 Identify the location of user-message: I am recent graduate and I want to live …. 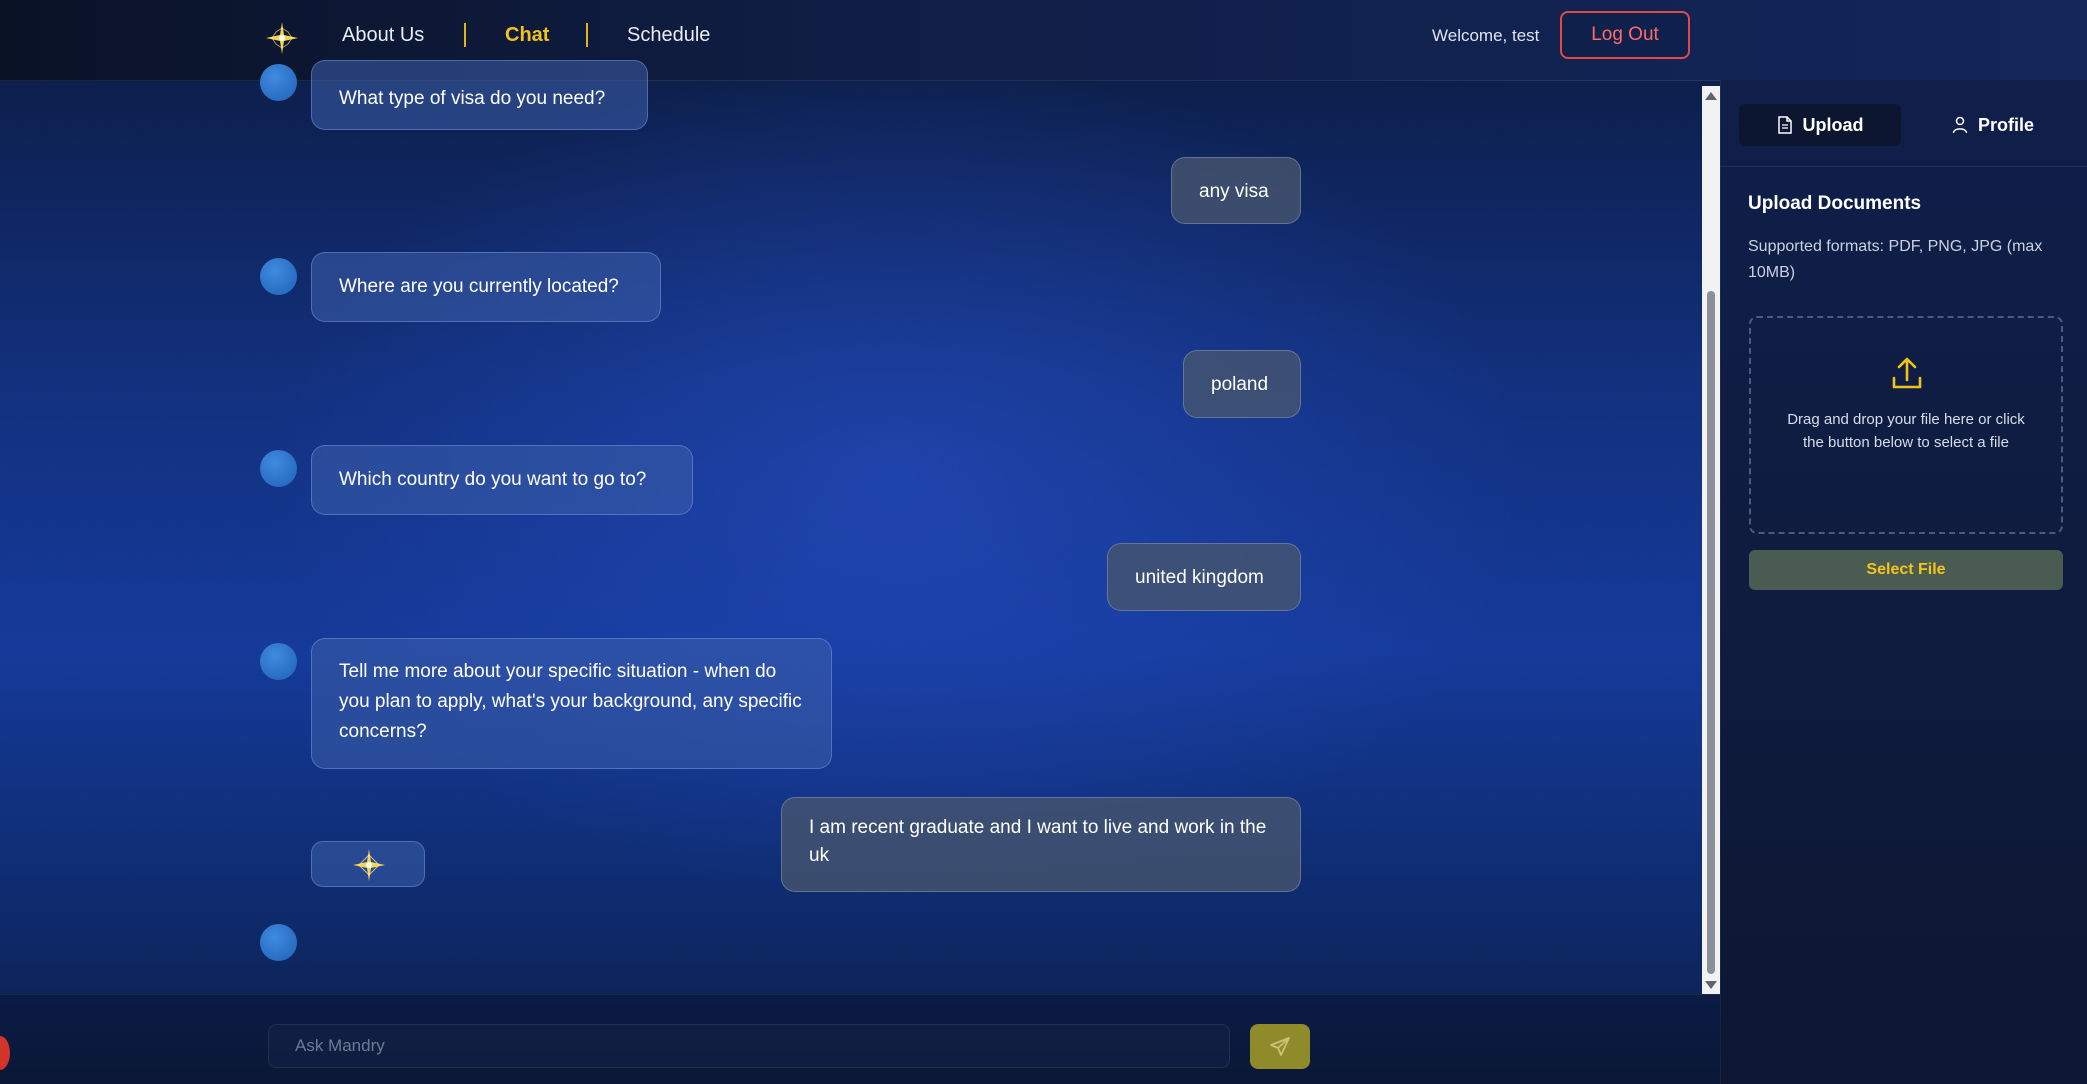
(1041, 844).